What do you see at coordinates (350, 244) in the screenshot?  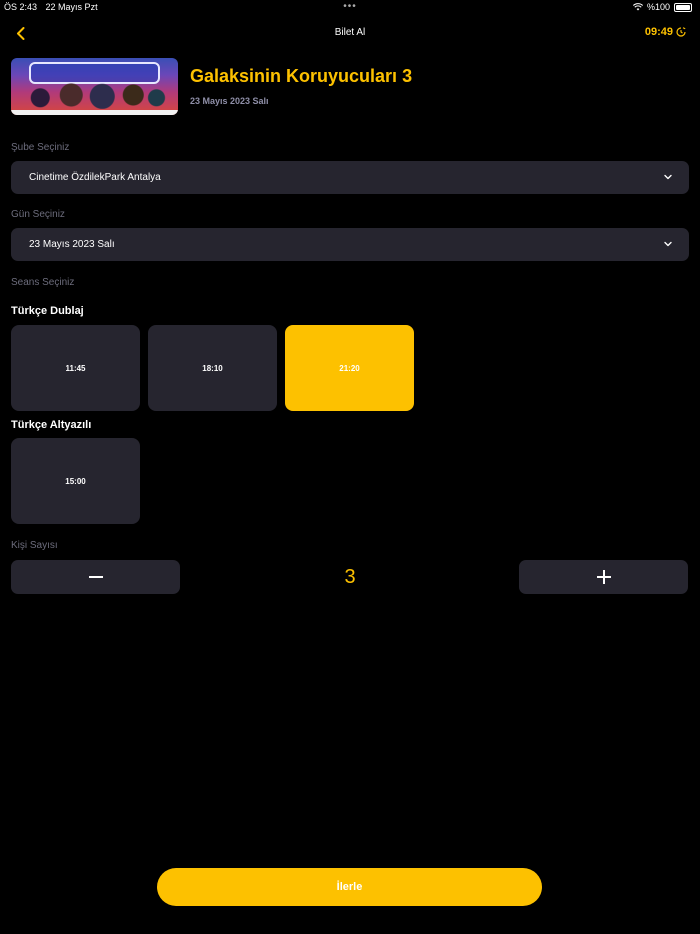 I see `day-dropdown: 23 Mayıs 2023 Salı` at bounding box center [350, 244].